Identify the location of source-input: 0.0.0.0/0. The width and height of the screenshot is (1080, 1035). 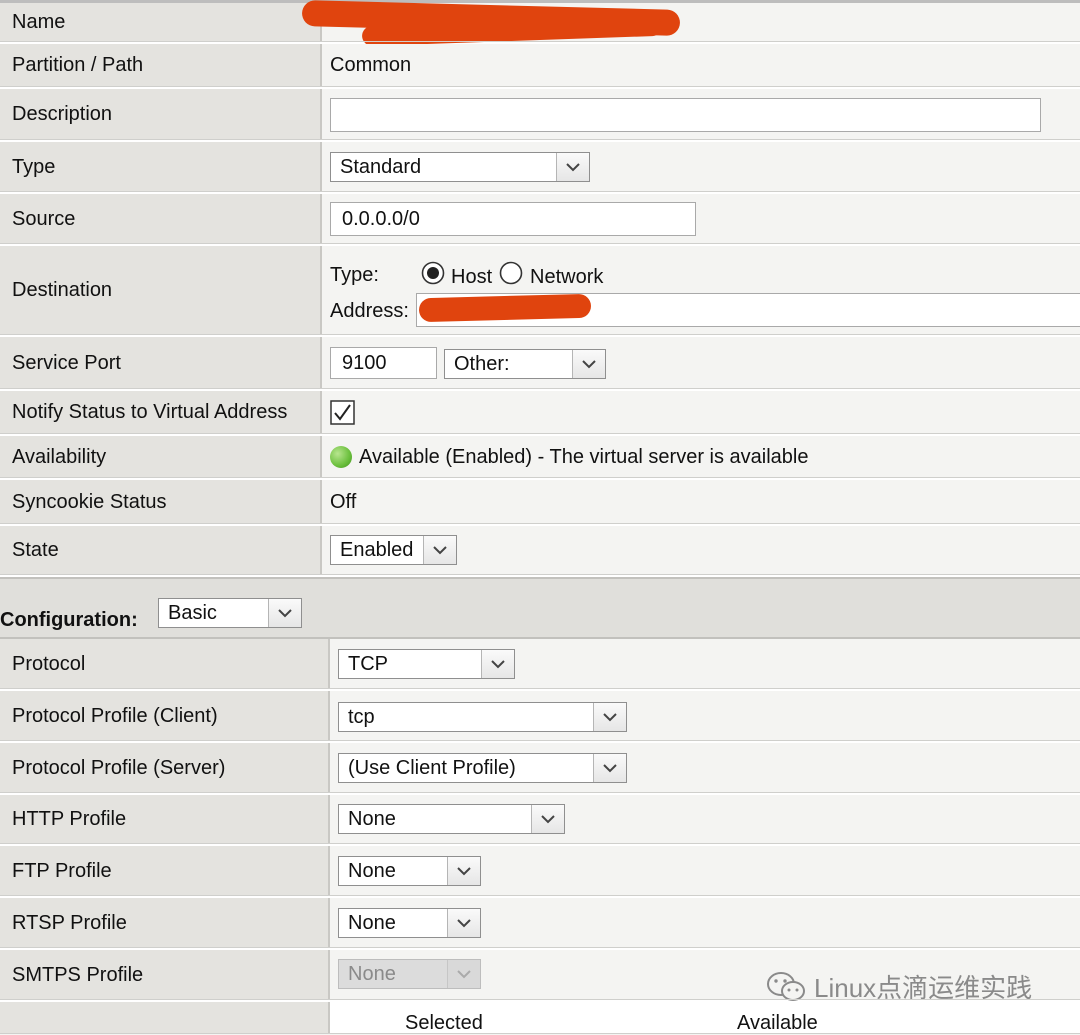
(513, 219).